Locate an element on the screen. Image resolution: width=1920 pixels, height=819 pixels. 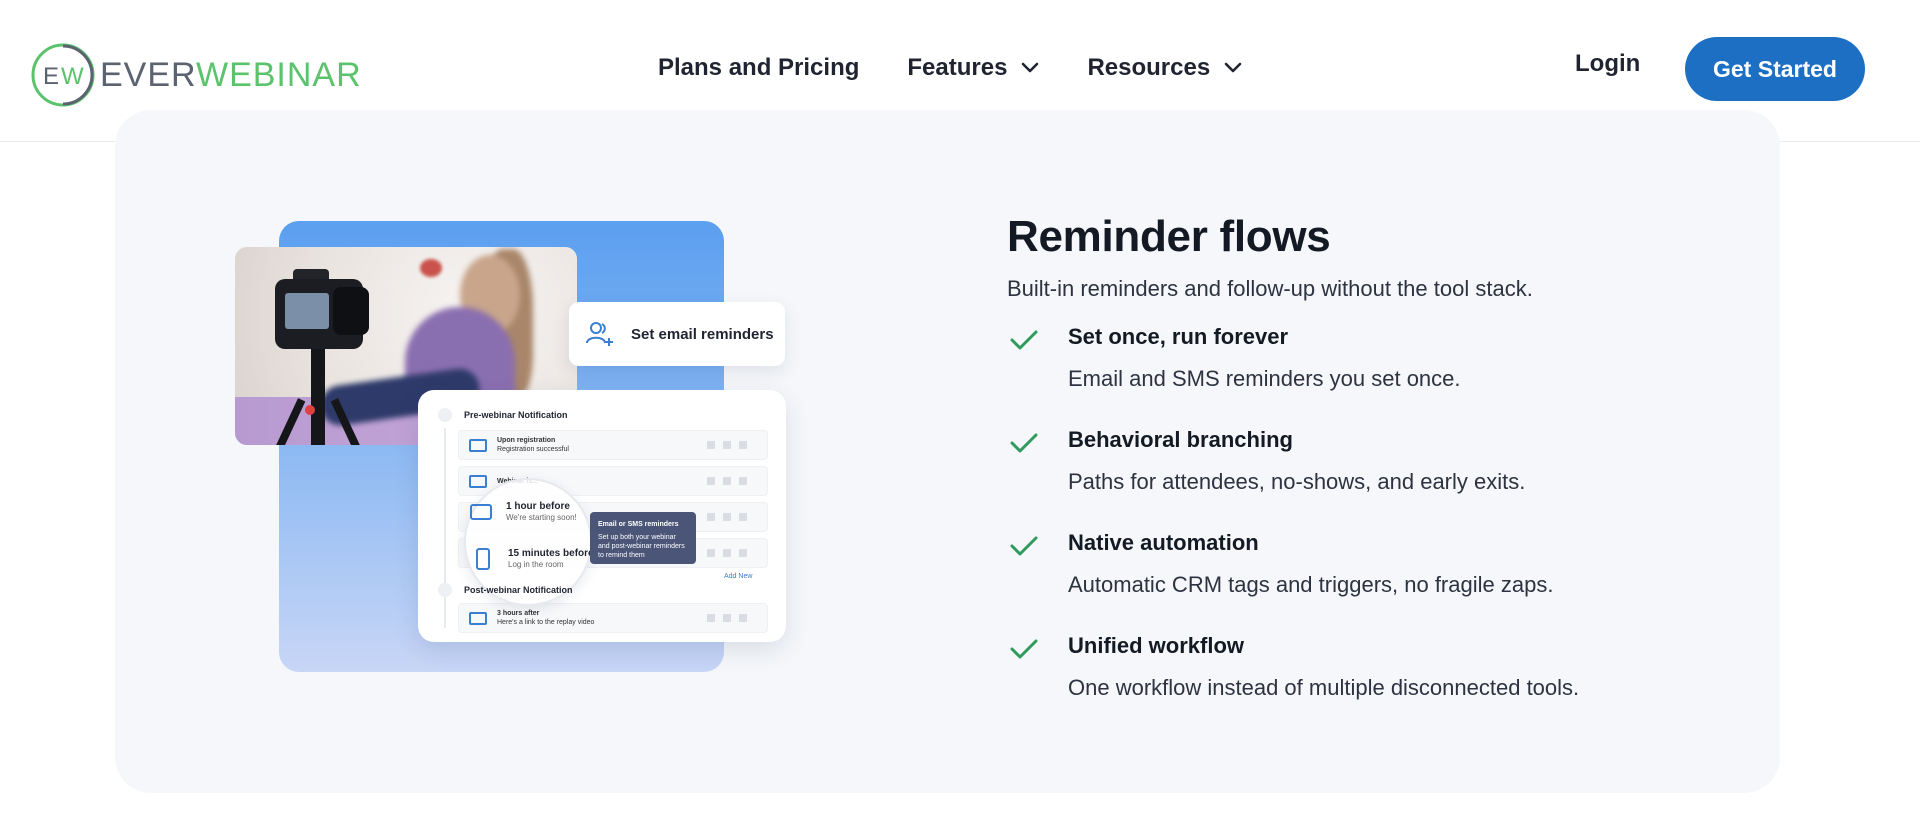
logo-wordmark-webinar: WEBINAR is located at coordinates (278, 74).